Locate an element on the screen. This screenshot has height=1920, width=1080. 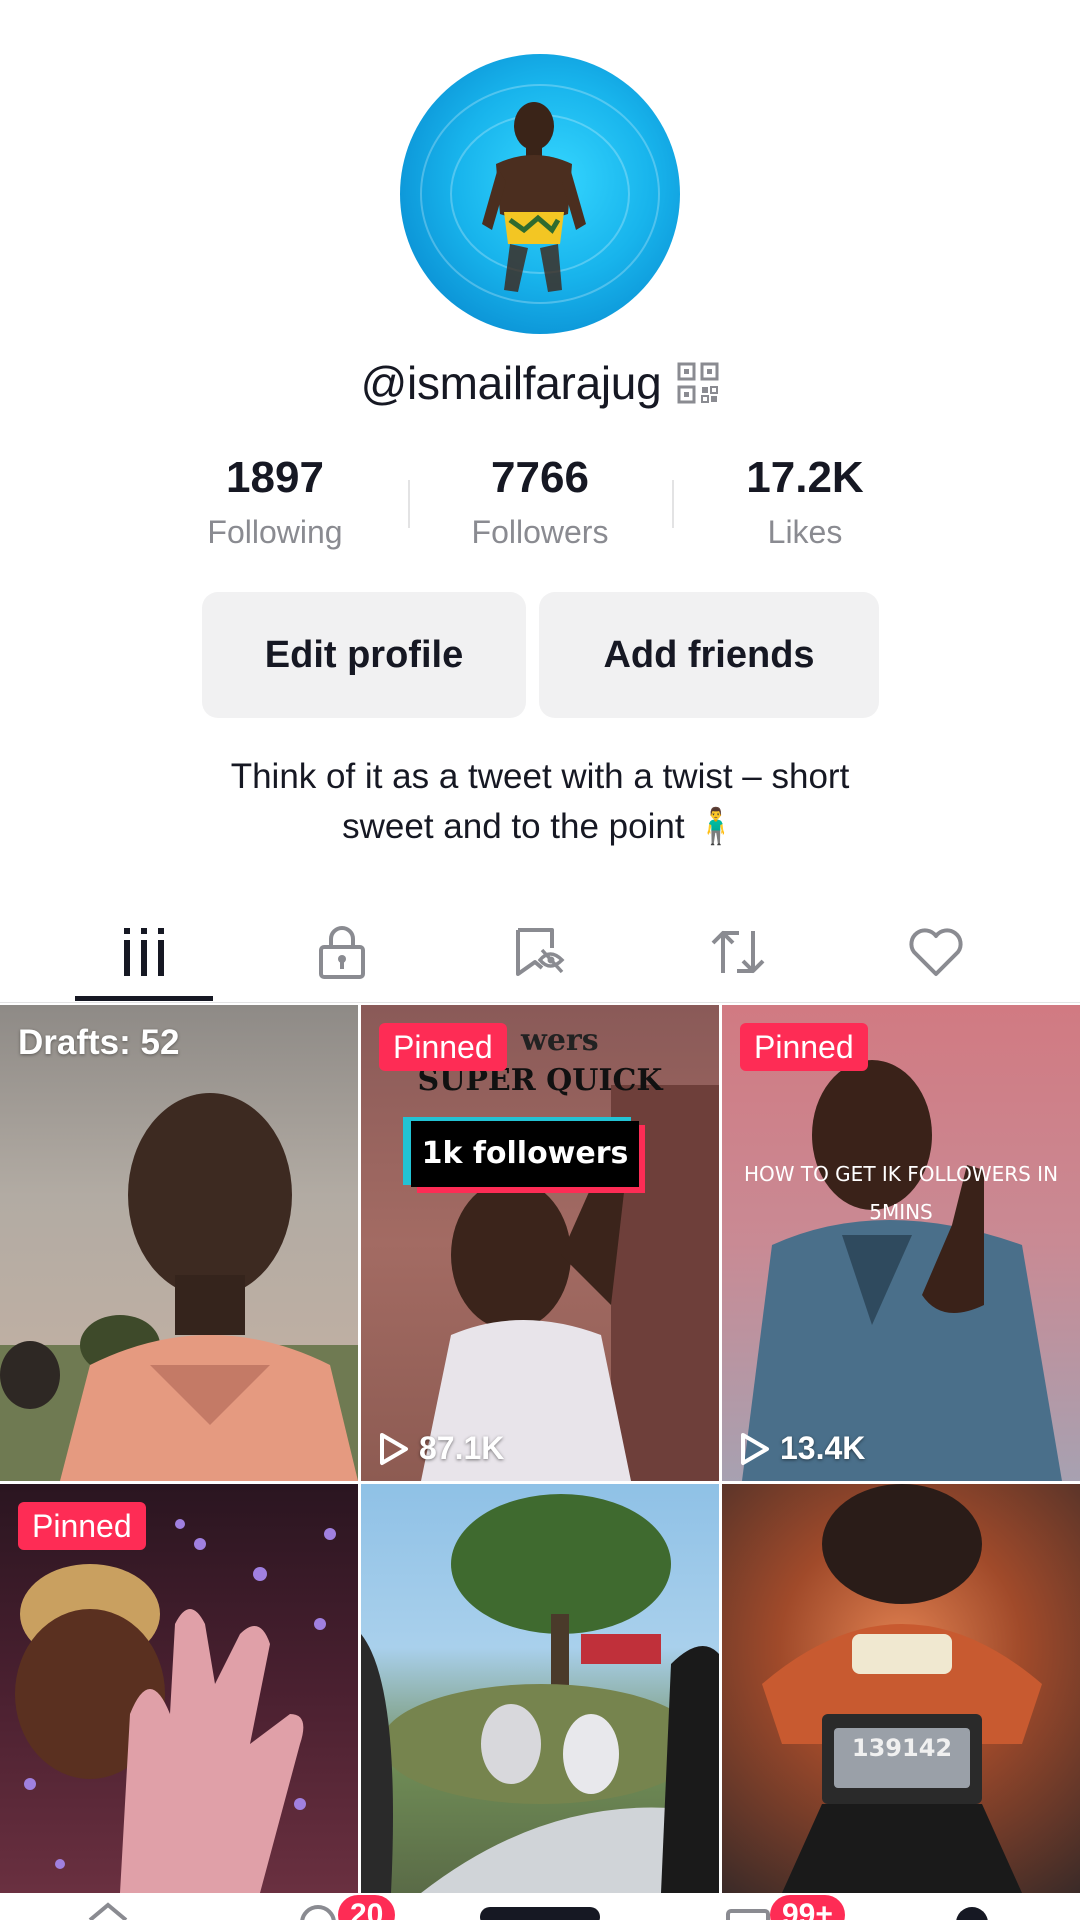
inbox-icon is located at coordinates (748, 1914).